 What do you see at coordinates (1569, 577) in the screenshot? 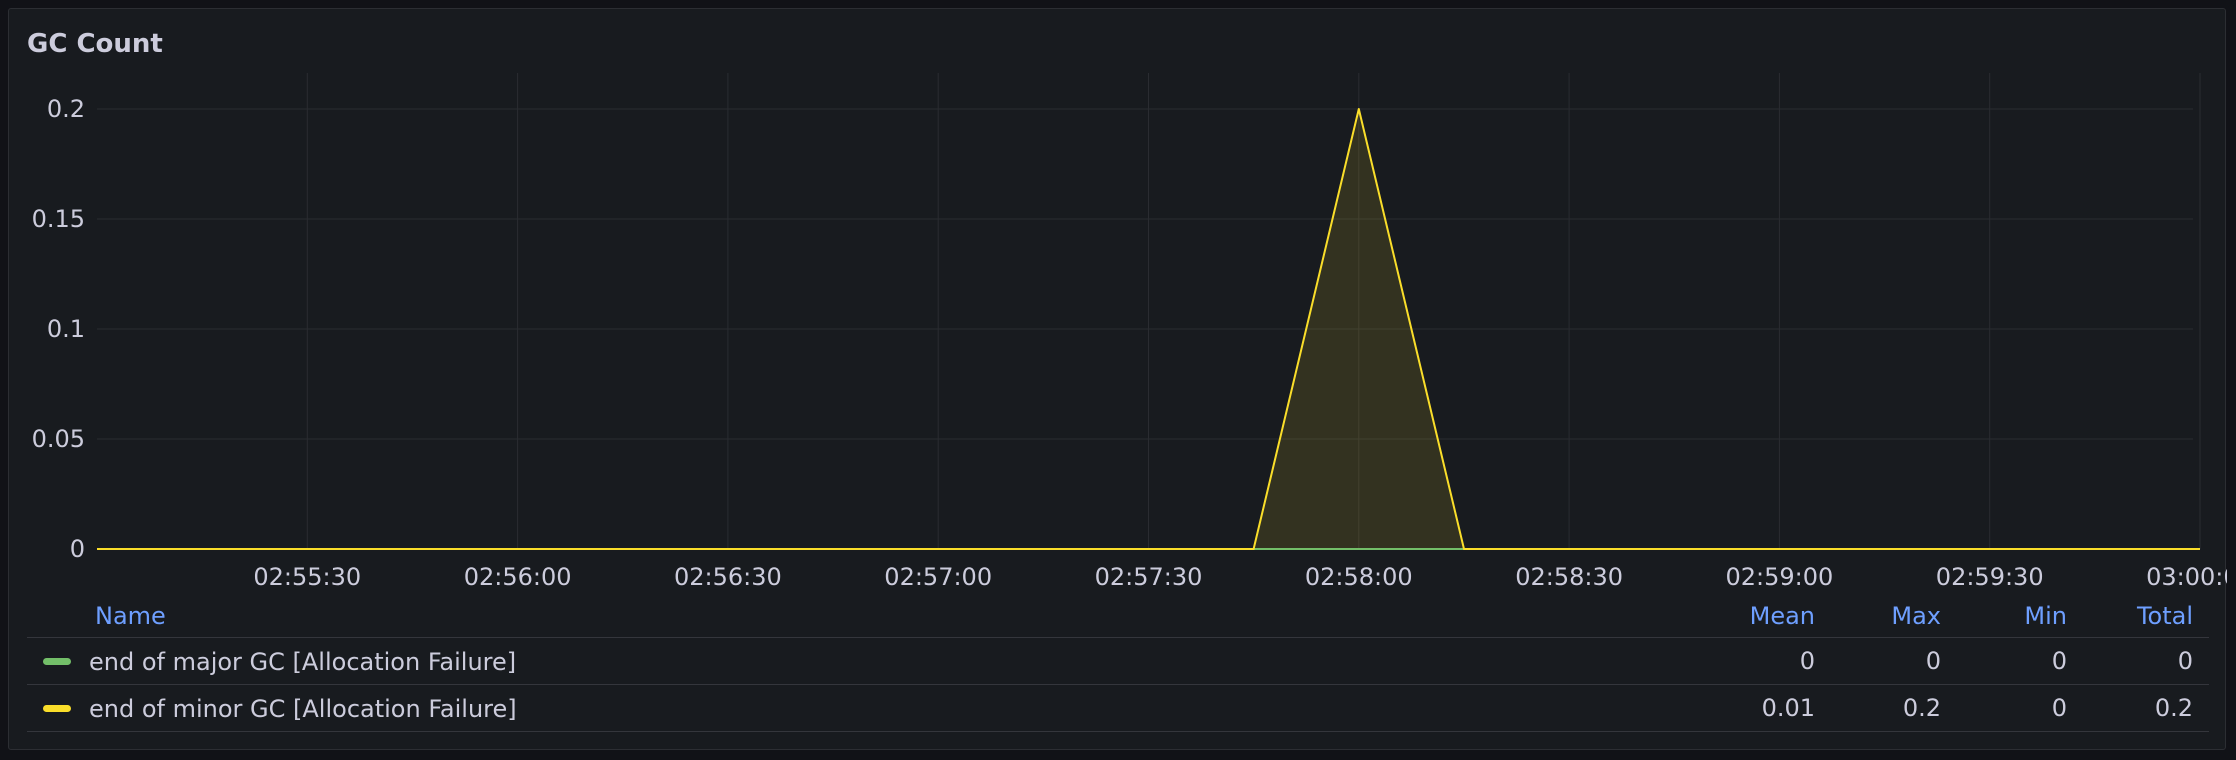
I see `x-tick-label: 02:58:30` at bounding box center [1569, 577].